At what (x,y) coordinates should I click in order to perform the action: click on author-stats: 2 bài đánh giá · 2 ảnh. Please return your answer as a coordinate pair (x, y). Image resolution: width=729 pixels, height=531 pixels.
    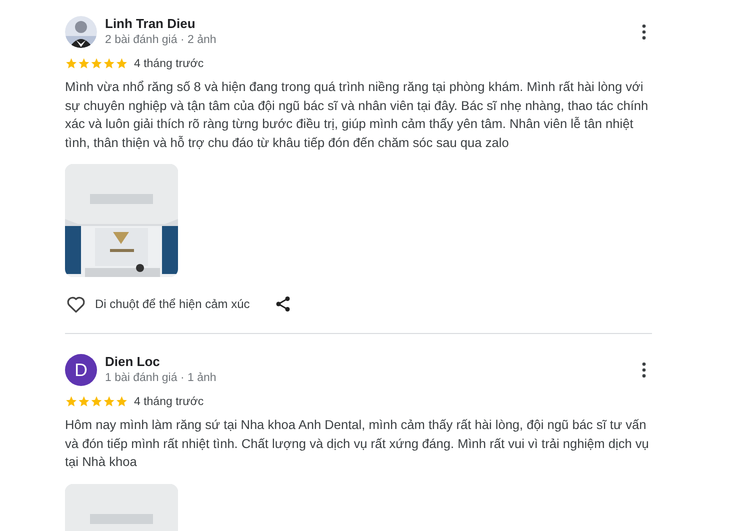
    Looking at the image, I should click on (161, 40).